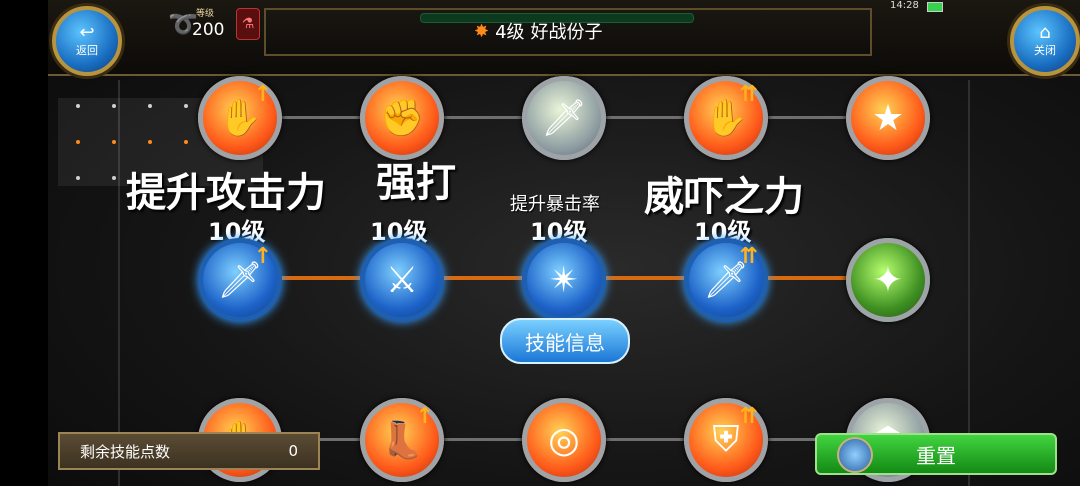  I want to click on title-level: 4级, so click(510, 32).